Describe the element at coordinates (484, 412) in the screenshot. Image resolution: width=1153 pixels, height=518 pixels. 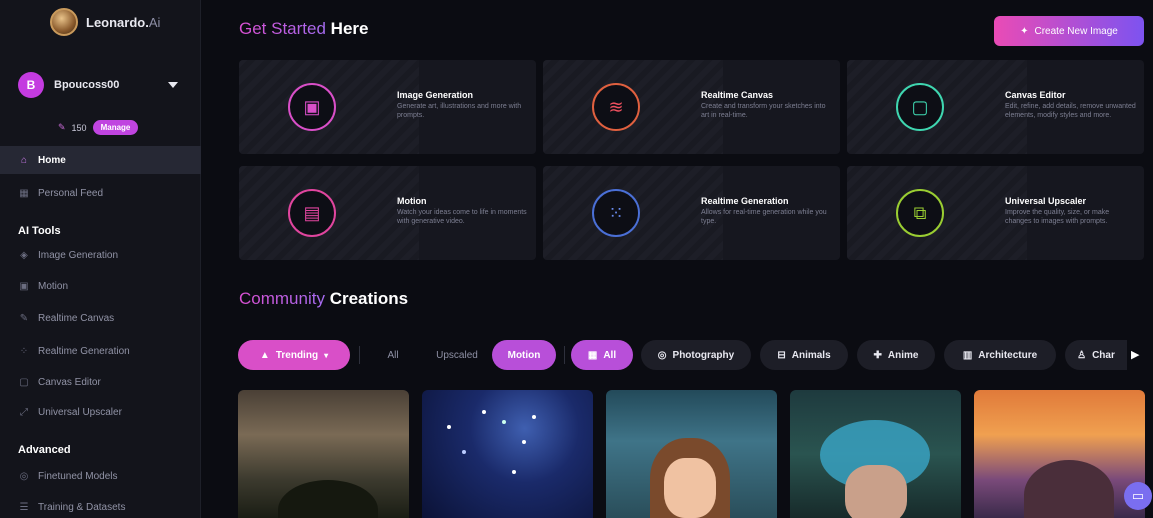
I see `stars` at that location.